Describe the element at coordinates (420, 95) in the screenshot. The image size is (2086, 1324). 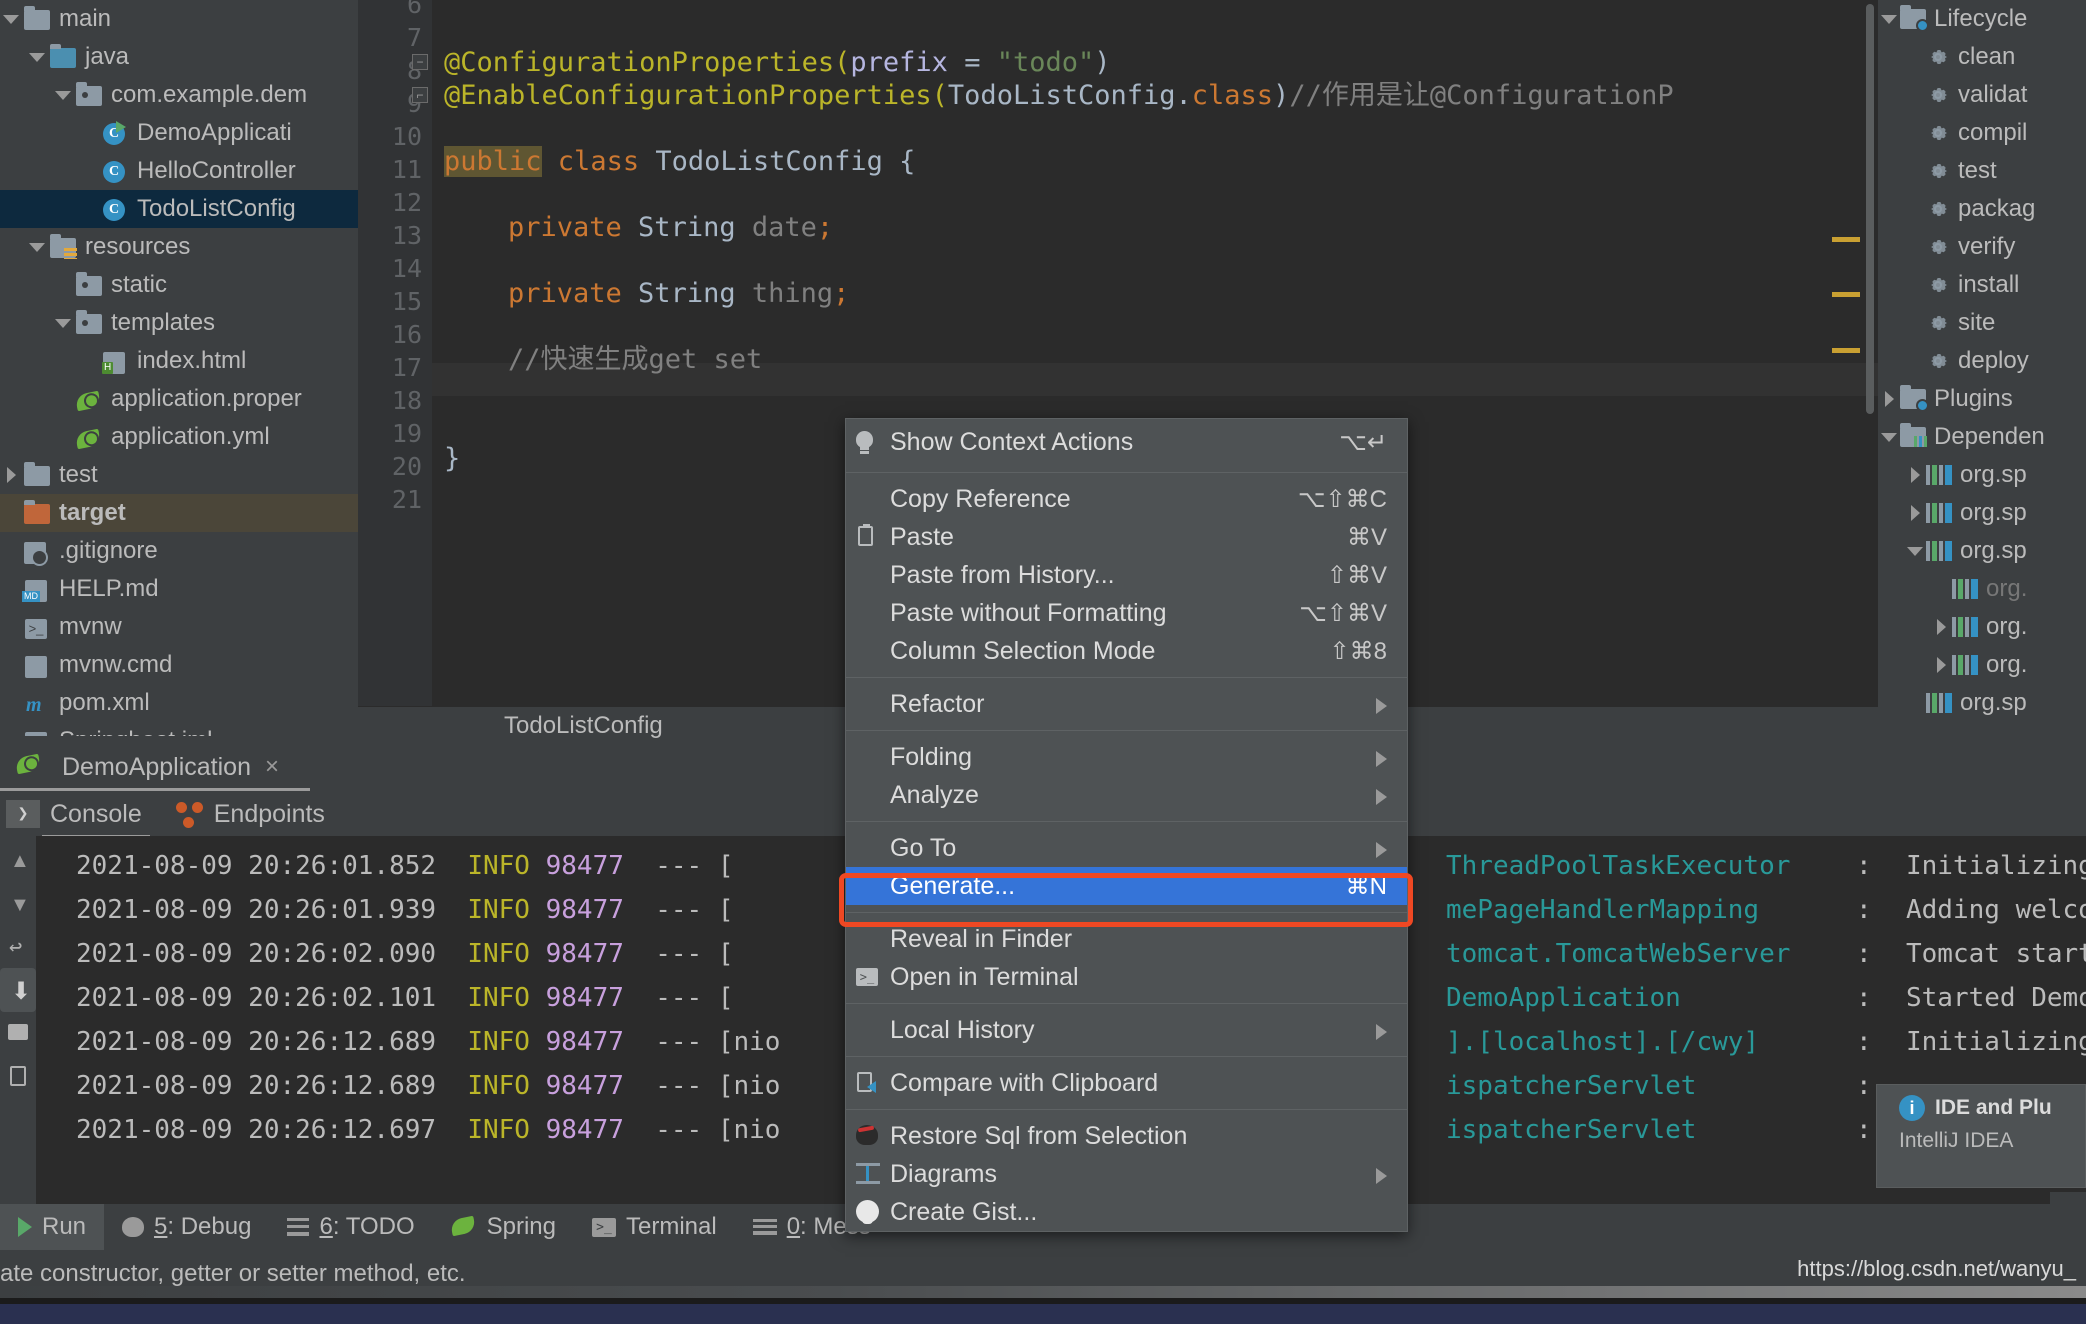
I see `code-fold-icon: ⌐` at that location.